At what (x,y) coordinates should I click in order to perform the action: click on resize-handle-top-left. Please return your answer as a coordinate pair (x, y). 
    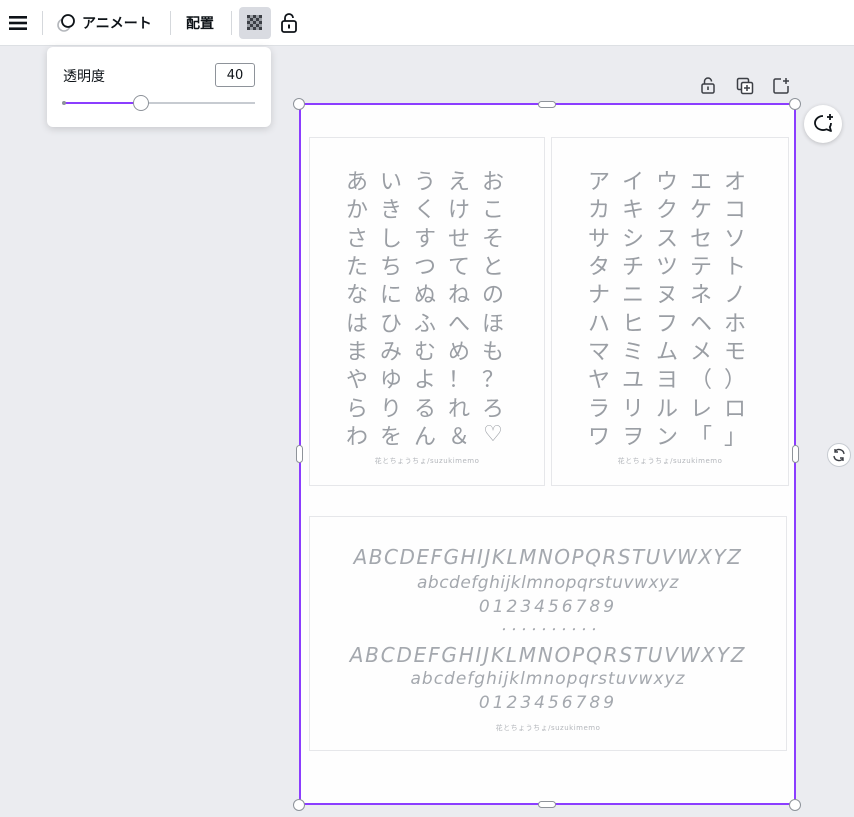
    Looking at the image, I should click on (299, 104).